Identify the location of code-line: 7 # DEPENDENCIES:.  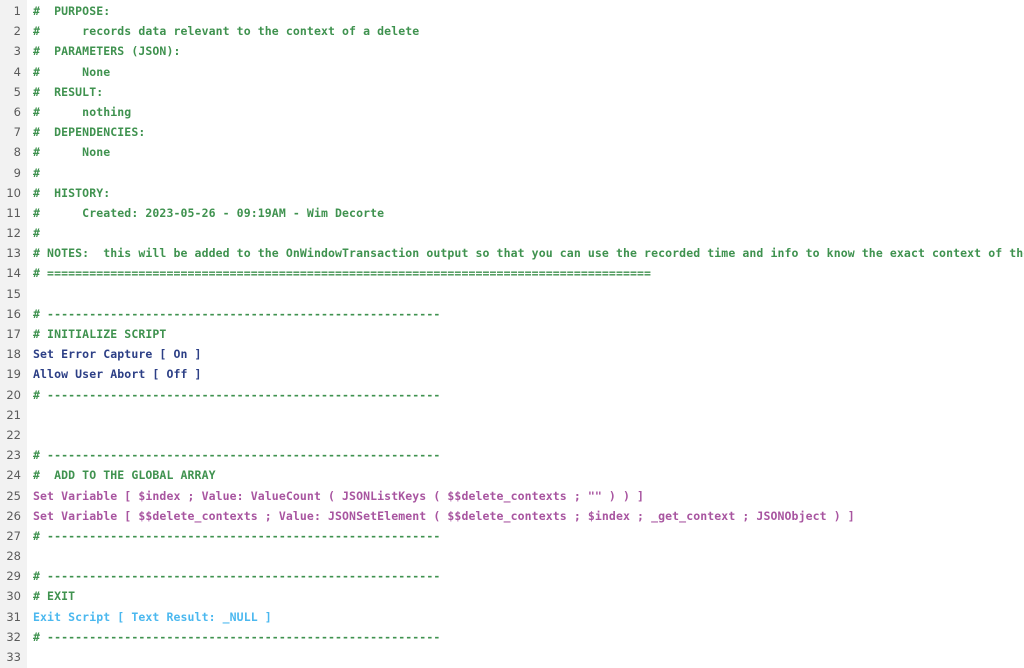
(512, 132).